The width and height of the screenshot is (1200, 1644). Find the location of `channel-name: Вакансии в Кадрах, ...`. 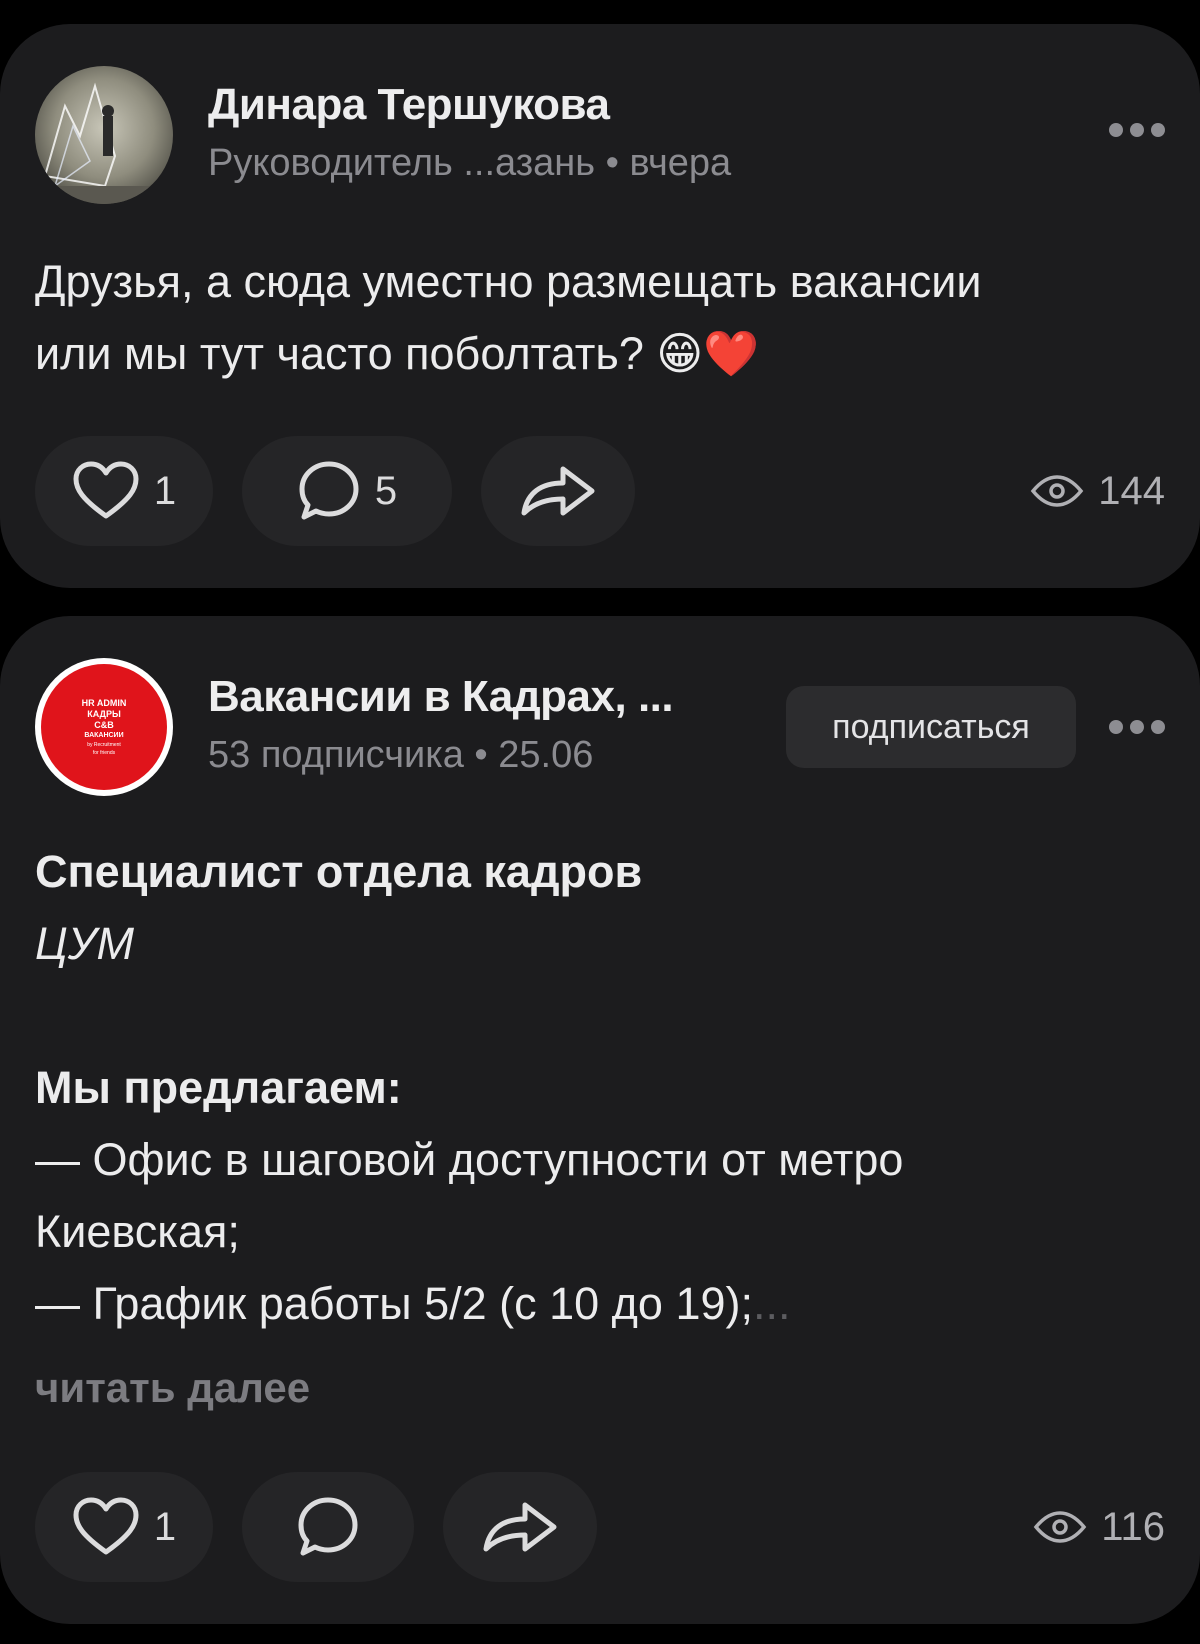

channel-name: Вакансии в Кадрах, ... is located at coordinates (441, 697).